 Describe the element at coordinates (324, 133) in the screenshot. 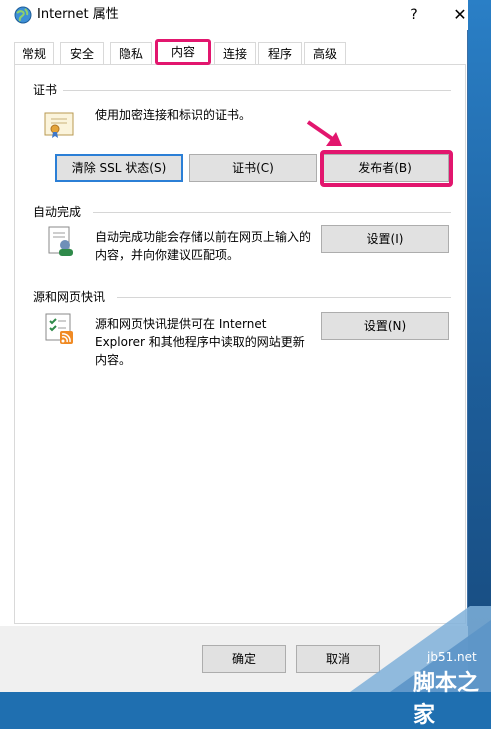

I see `publishers-pointer-arrow` at that location.